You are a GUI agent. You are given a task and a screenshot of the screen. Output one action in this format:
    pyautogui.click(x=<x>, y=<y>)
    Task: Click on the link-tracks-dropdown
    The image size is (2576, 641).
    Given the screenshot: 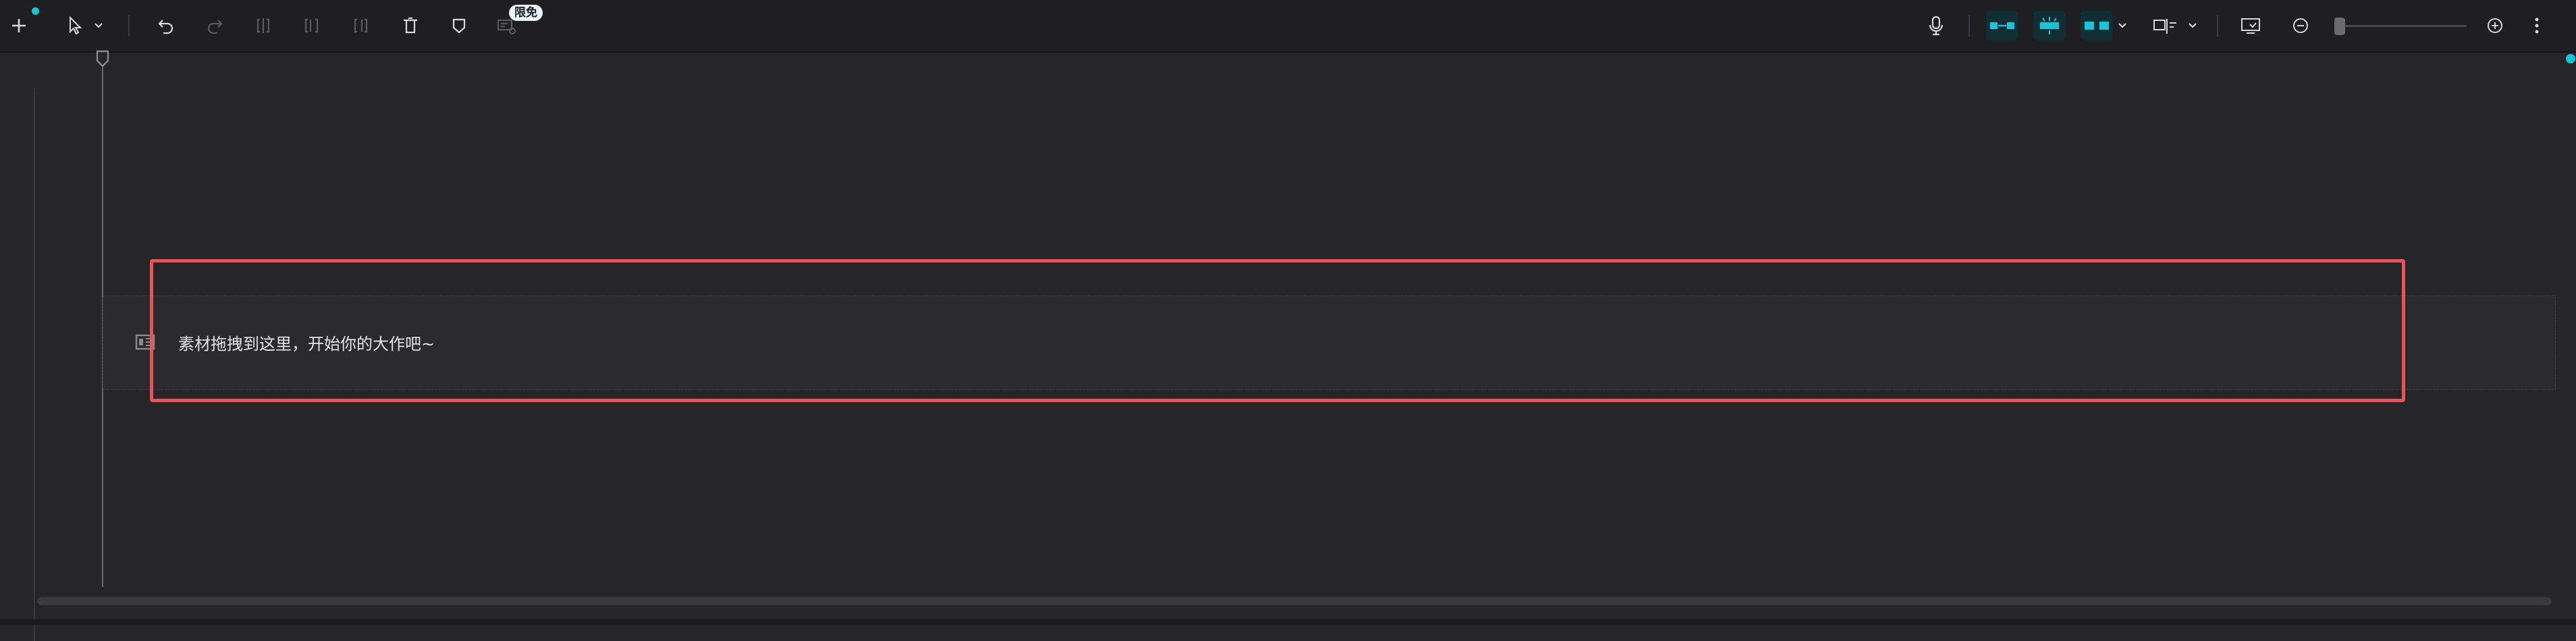 What is the action you would take?
    pyautogui.click(x=2122, y=25)
    